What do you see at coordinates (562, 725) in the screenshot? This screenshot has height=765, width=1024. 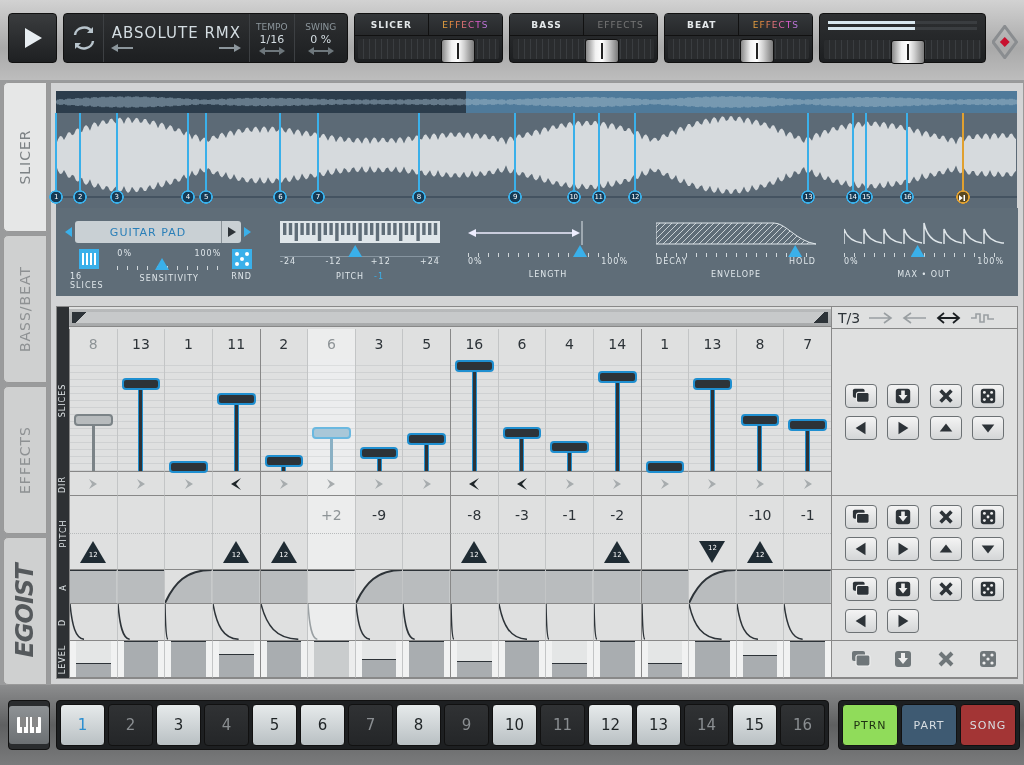 I see `pattern-button: 11` at bounding box center [562, 725].